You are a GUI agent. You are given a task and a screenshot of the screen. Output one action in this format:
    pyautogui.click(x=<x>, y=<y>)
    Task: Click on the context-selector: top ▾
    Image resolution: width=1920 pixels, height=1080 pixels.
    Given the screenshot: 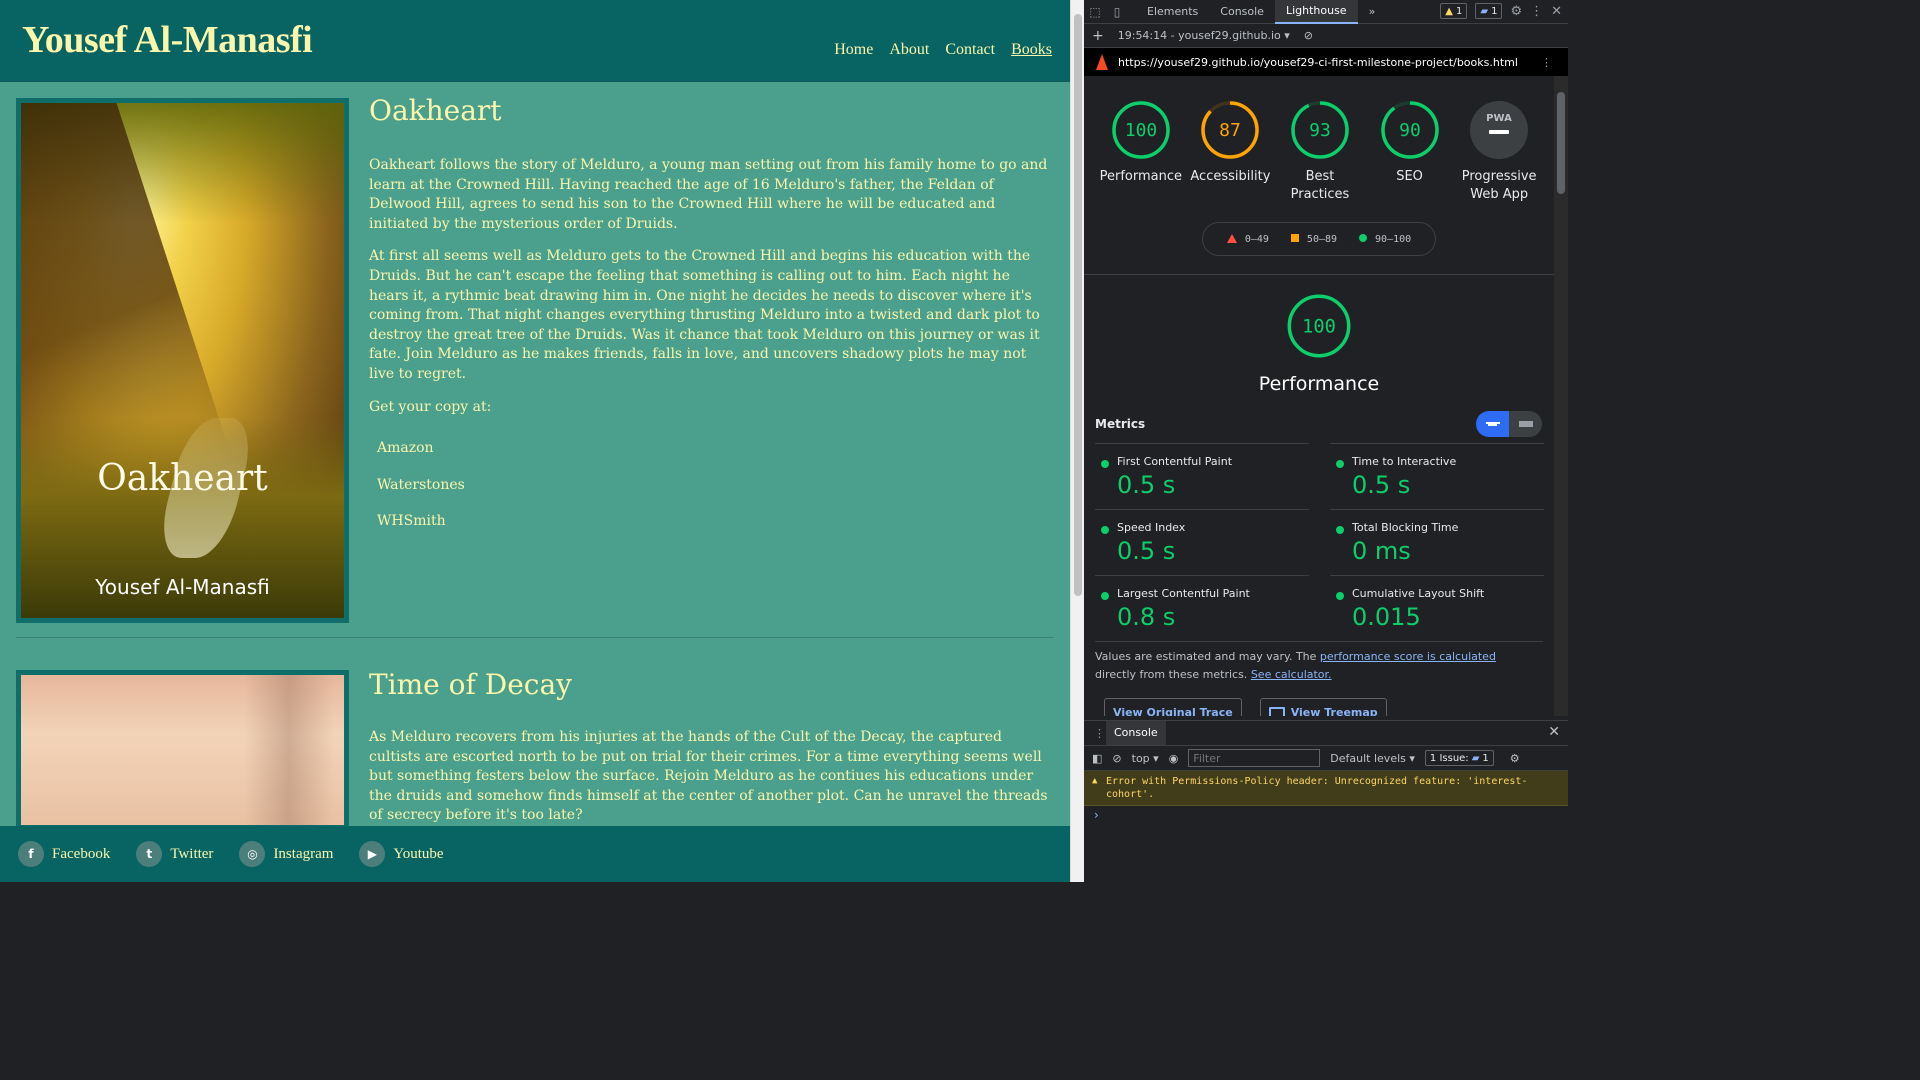 What is the action you would take?
    pyautogui.click(x=1145, y=758)
    